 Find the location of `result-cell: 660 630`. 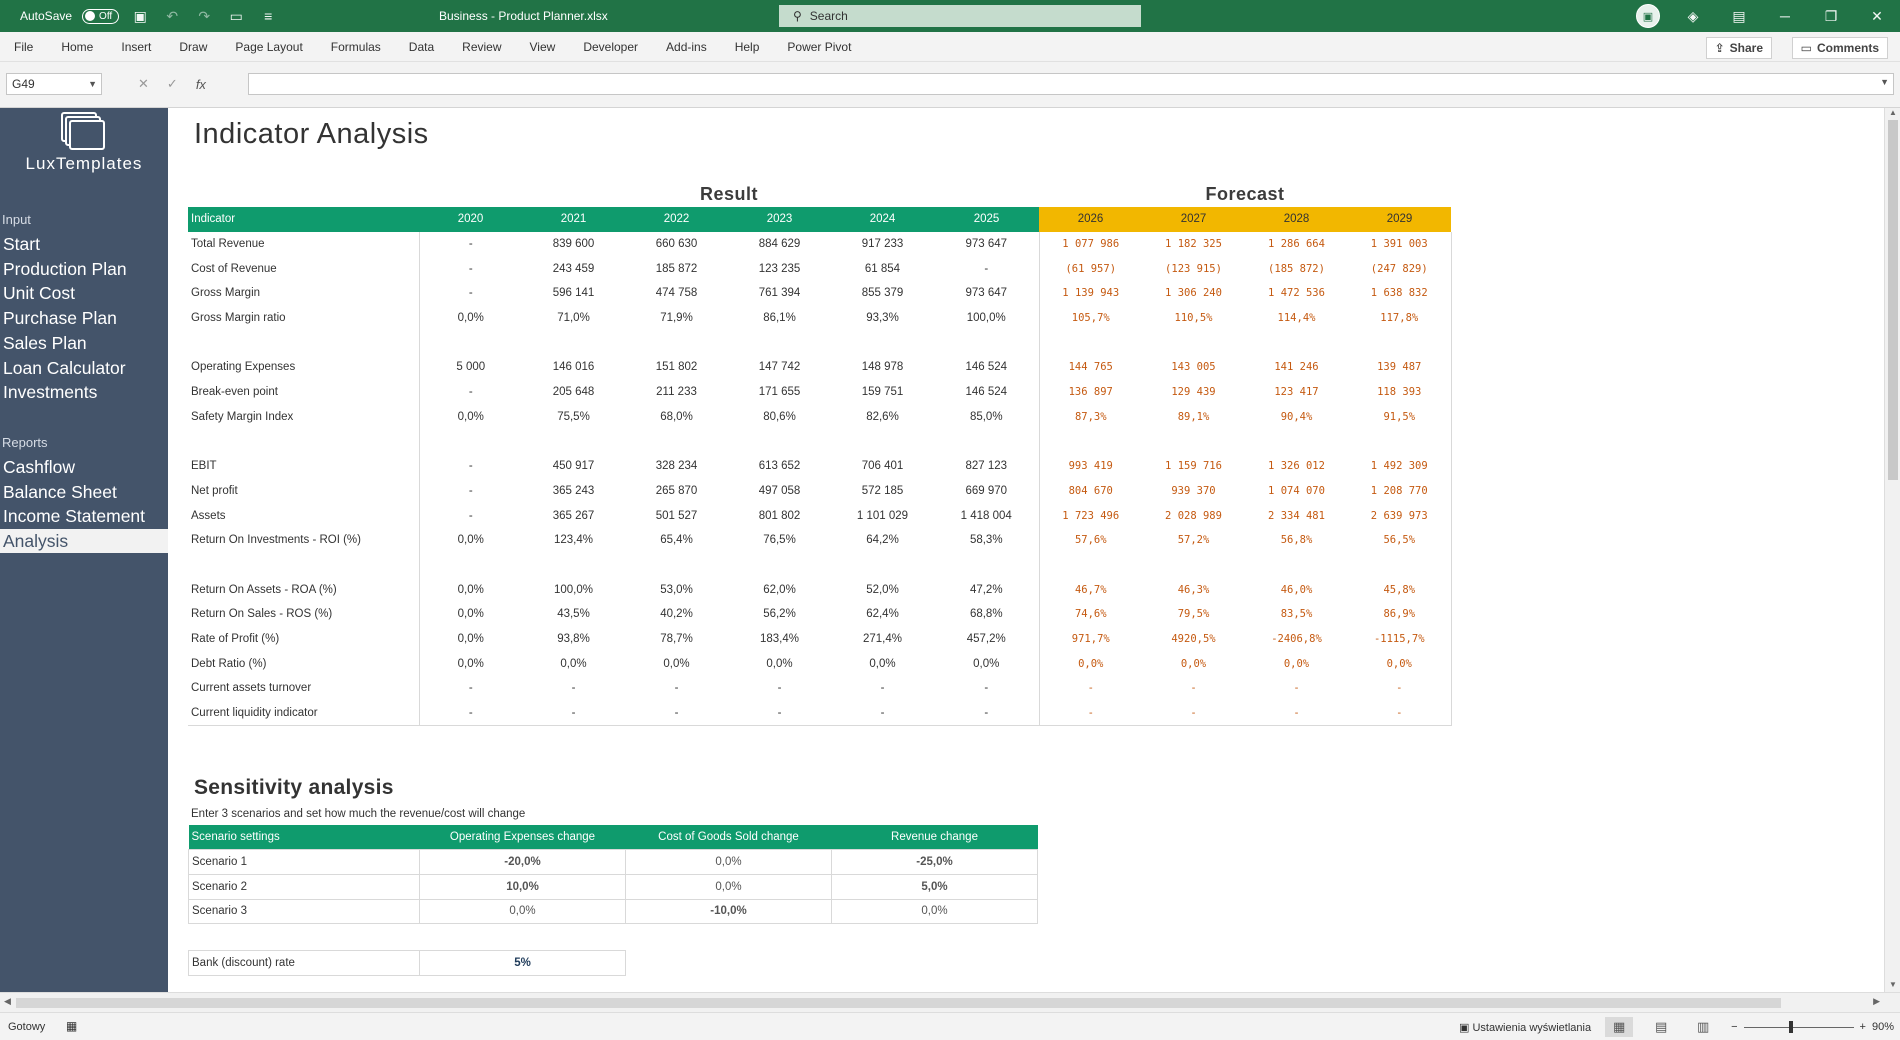

result-cell: 660 630 is located at coordinates (676, 244).